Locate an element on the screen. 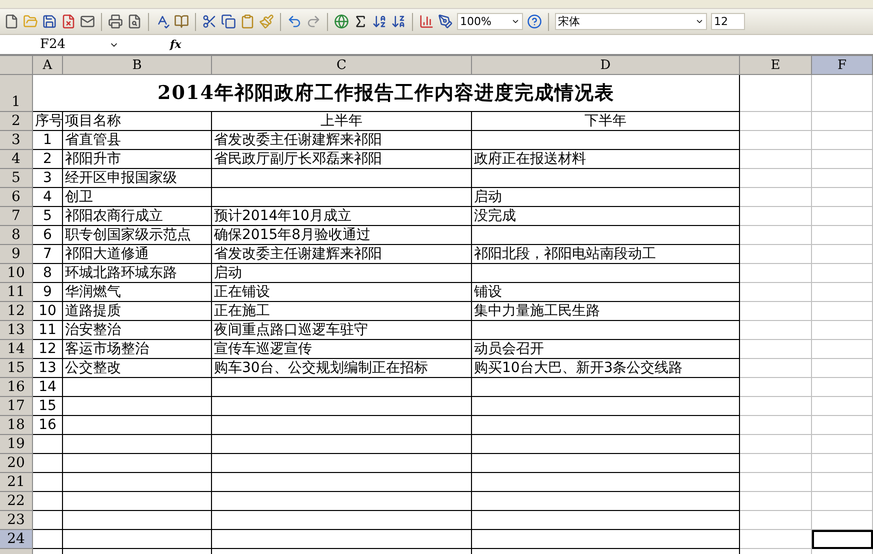 Image resolution: width=873 pixels, height=554 pixels. table-cell: 治安整治 is located at coordinates (137, 330).